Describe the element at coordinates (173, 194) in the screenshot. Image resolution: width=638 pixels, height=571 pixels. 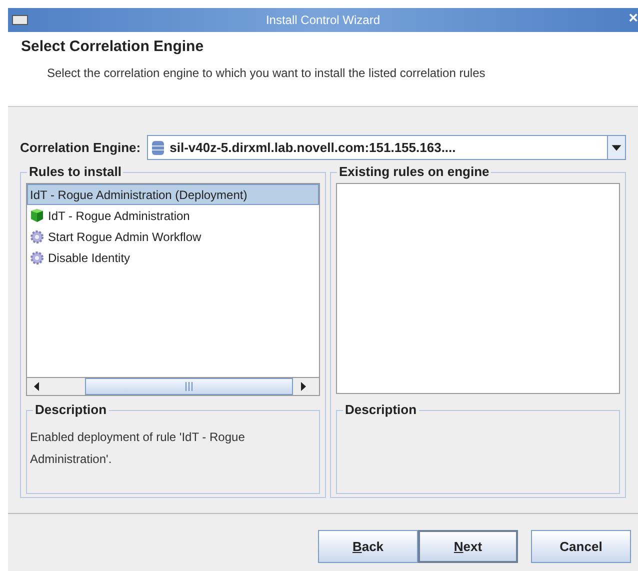
I see `rule-item: IdT - Rogue Administration (Deployment)` at that location.